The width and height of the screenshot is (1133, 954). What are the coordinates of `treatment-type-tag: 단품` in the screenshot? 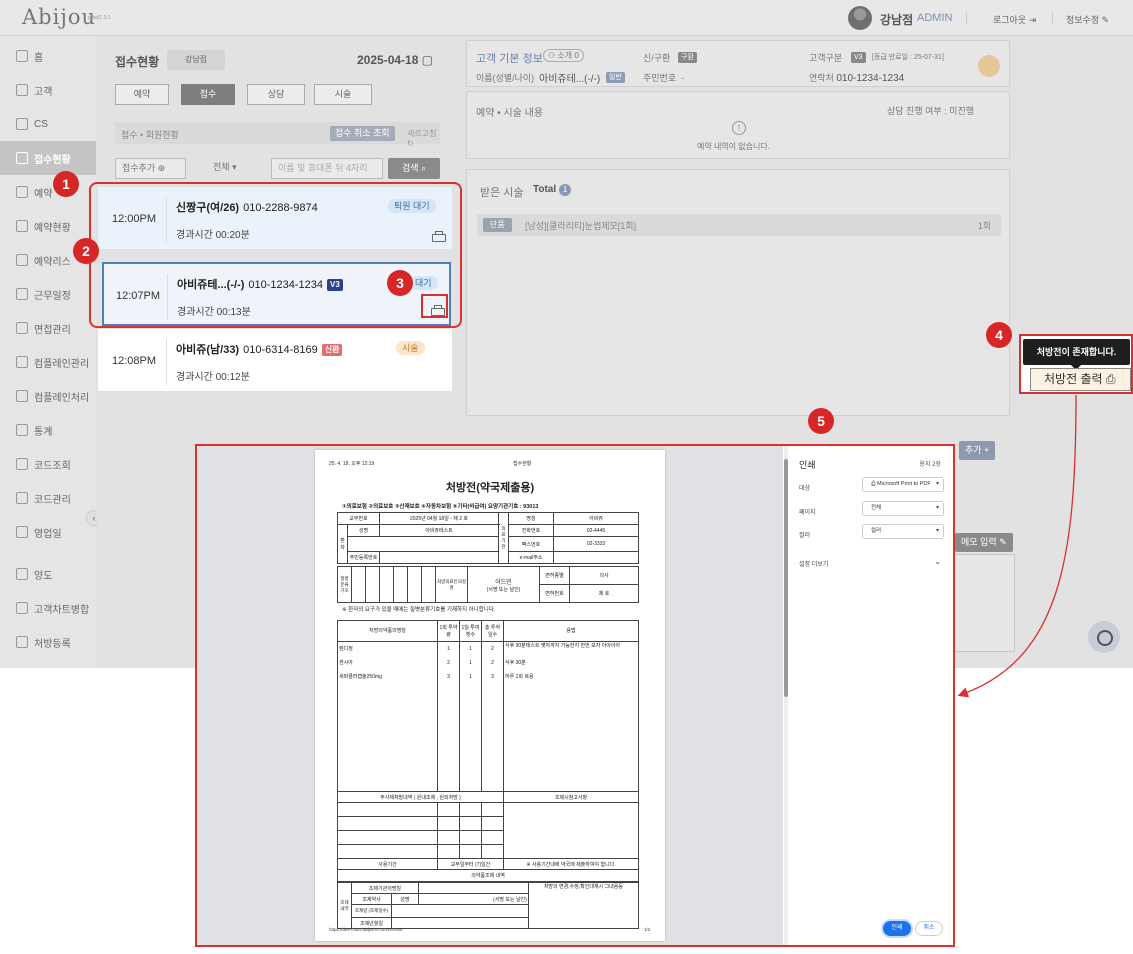 It's located at (497, 225).